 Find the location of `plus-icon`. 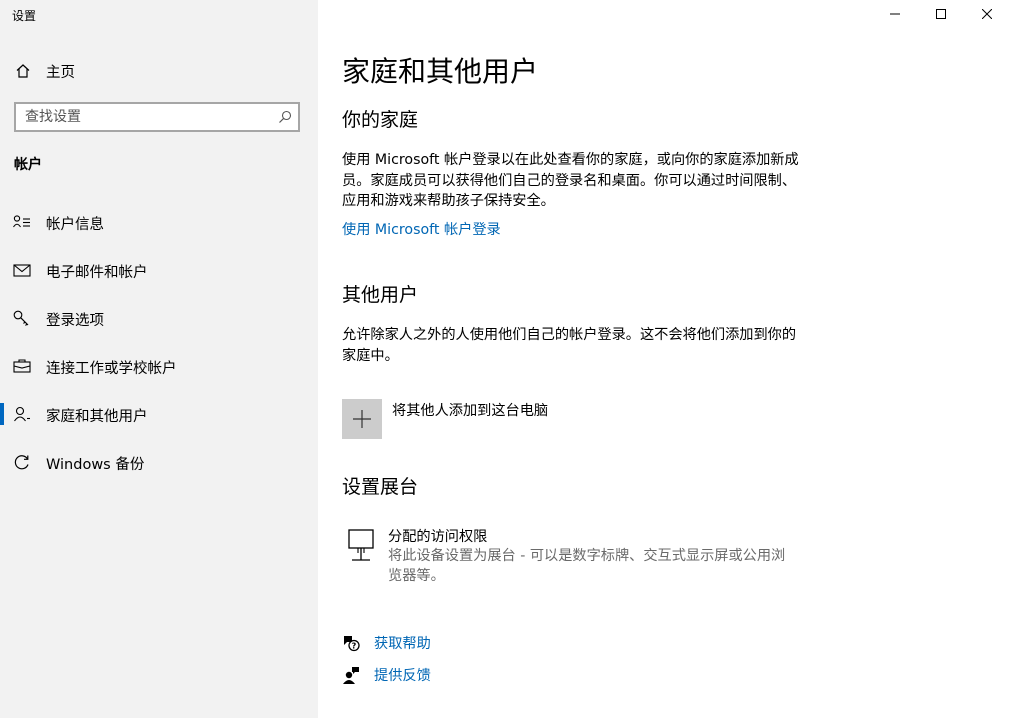

plus-icon is located at coordinates (362, 419).